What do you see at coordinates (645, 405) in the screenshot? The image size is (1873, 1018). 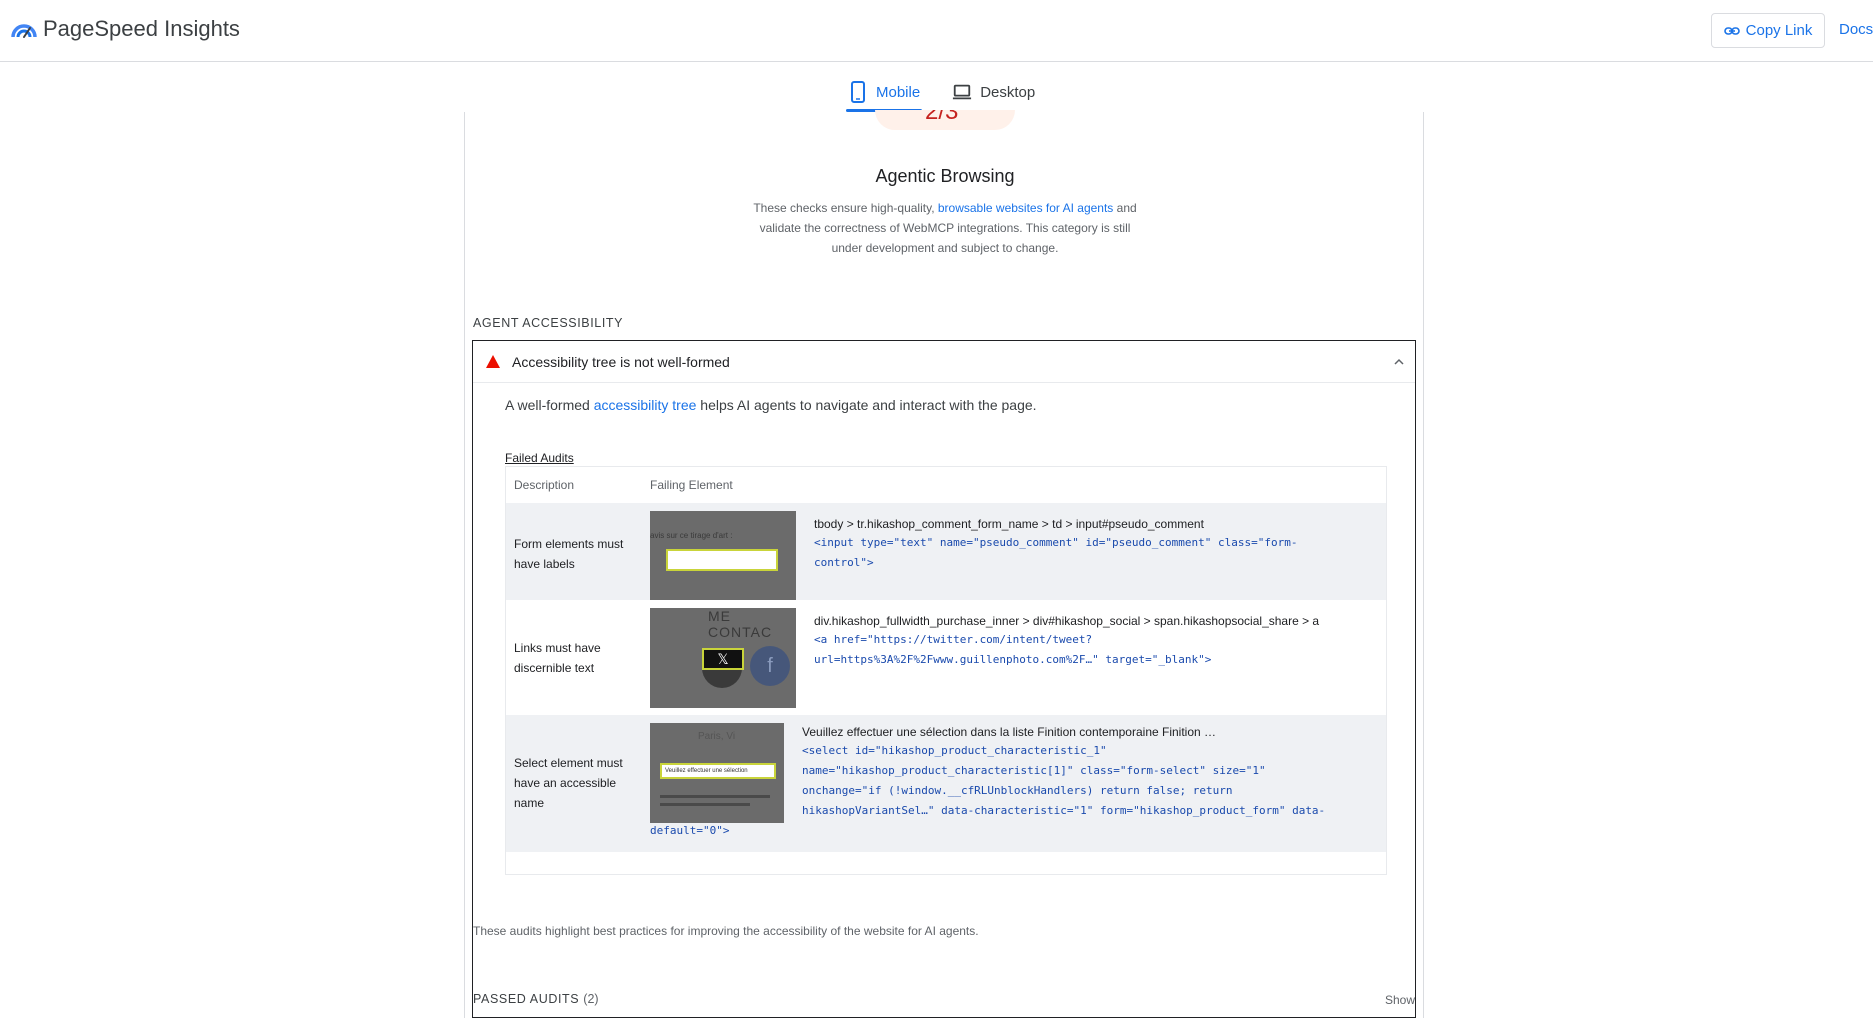 I see `accessibility-tree-link: accessibility tree` at bounding box center [645, 405].